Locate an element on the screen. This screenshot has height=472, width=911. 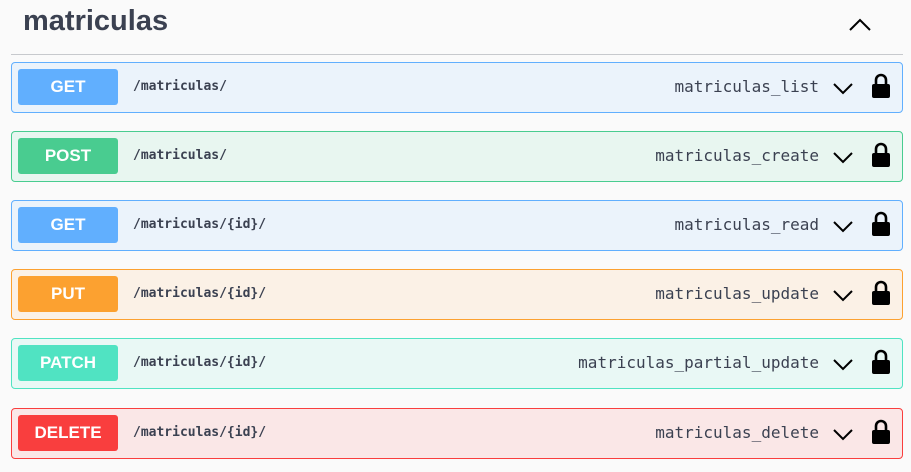
section-title: matriculas is located at coordinates (96, 21).